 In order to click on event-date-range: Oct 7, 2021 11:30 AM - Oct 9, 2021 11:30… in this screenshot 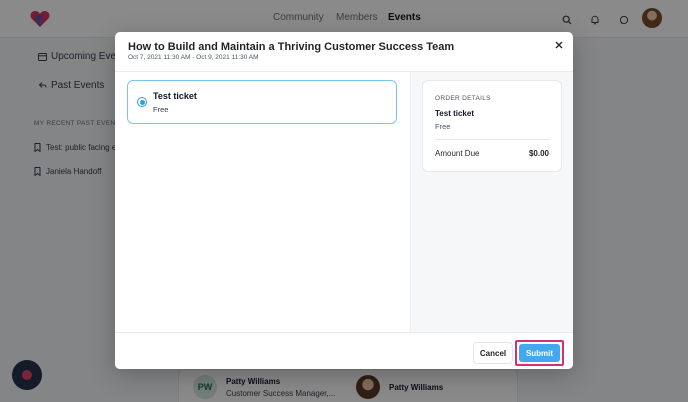, I will do `click(193, 57)`.